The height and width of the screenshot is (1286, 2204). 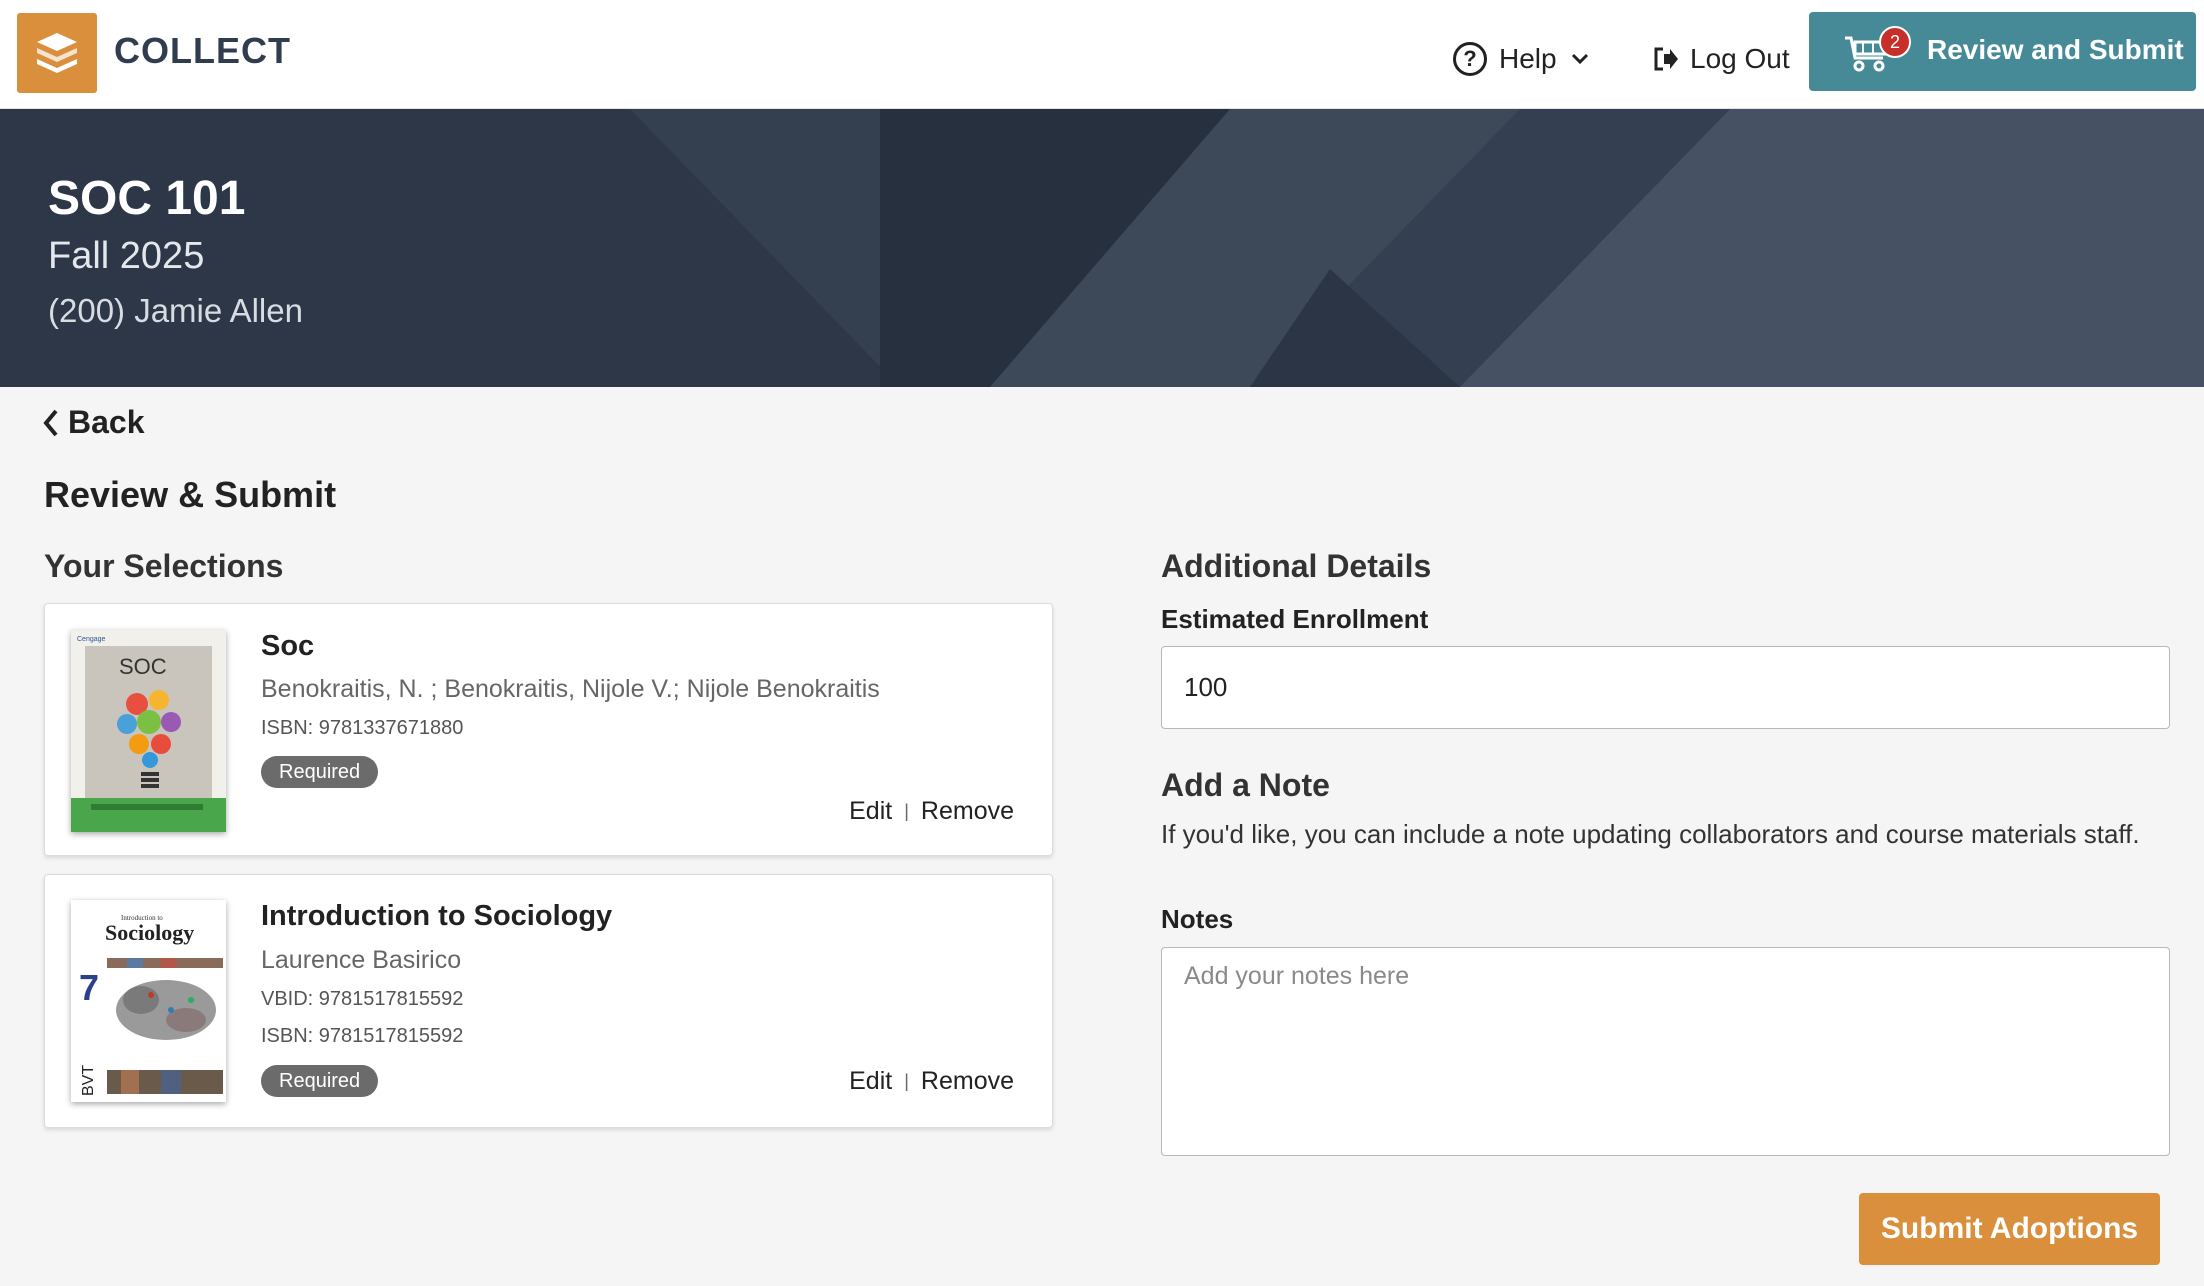 What do you see at coordinates (147, 198) in the screenshot?
I see `course-code: SOC 101` at bounding box center [147, 198].